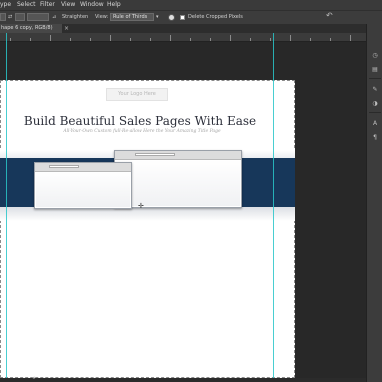 This screenshot has height=382, width=382. I want to click on close-icon: ×, so click(66, 28).